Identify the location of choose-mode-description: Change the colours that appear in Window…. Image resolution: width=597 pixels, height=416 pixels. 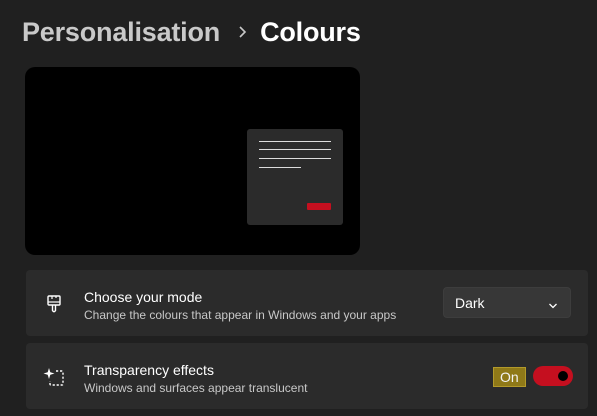
(240, 315).